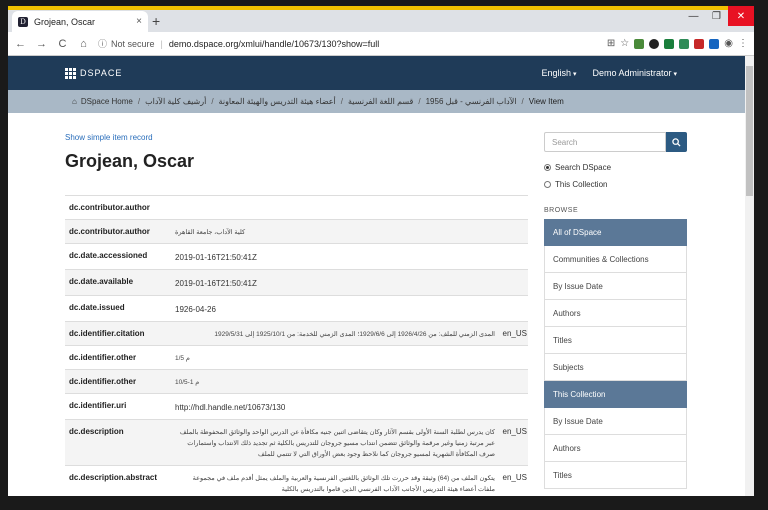  Describe the element at coordinates (728, 43) in the screenshot. I see `profile-icon: ◉` at that location.